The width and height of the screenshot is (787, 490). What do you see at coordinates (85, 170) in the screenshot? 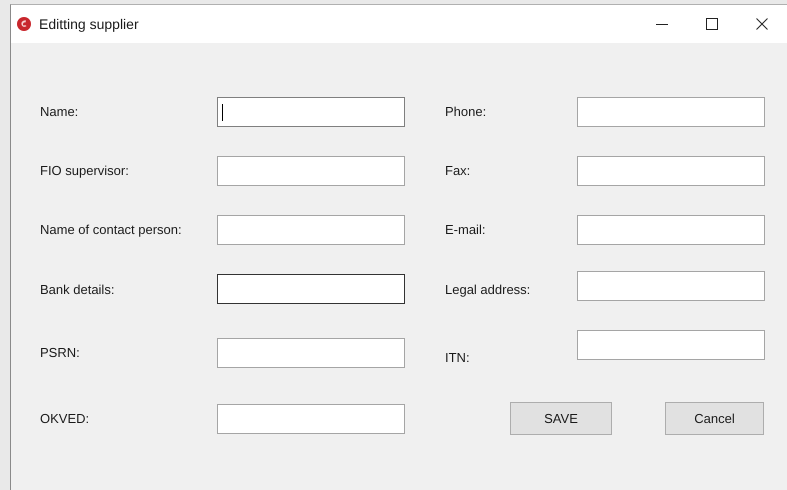
I see `field-label: FIO supervisor:` at bounding box center [85, 170].